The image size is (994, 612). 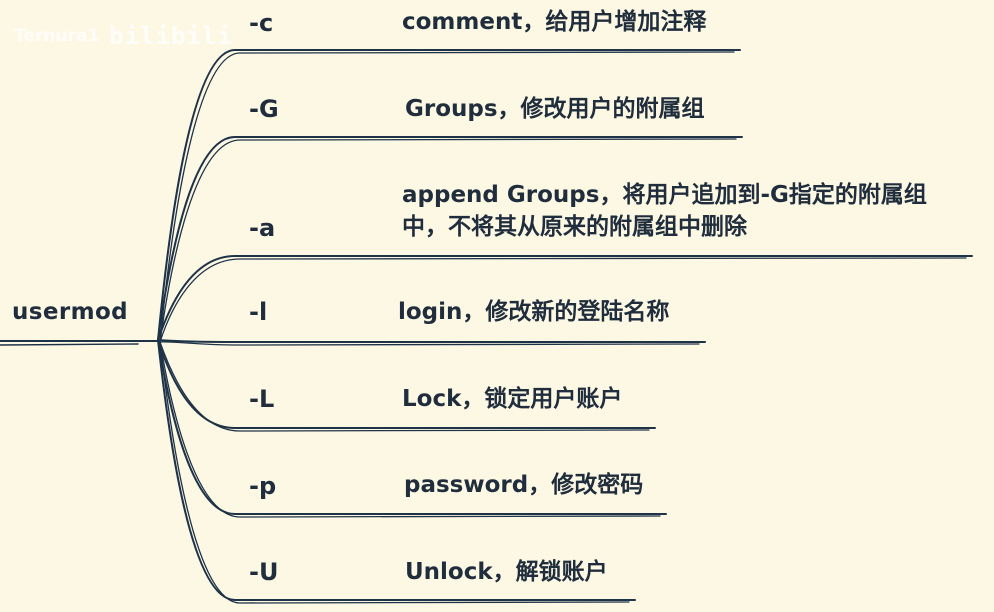 I want to click on option-c: -c, so click(x=261, y=23).